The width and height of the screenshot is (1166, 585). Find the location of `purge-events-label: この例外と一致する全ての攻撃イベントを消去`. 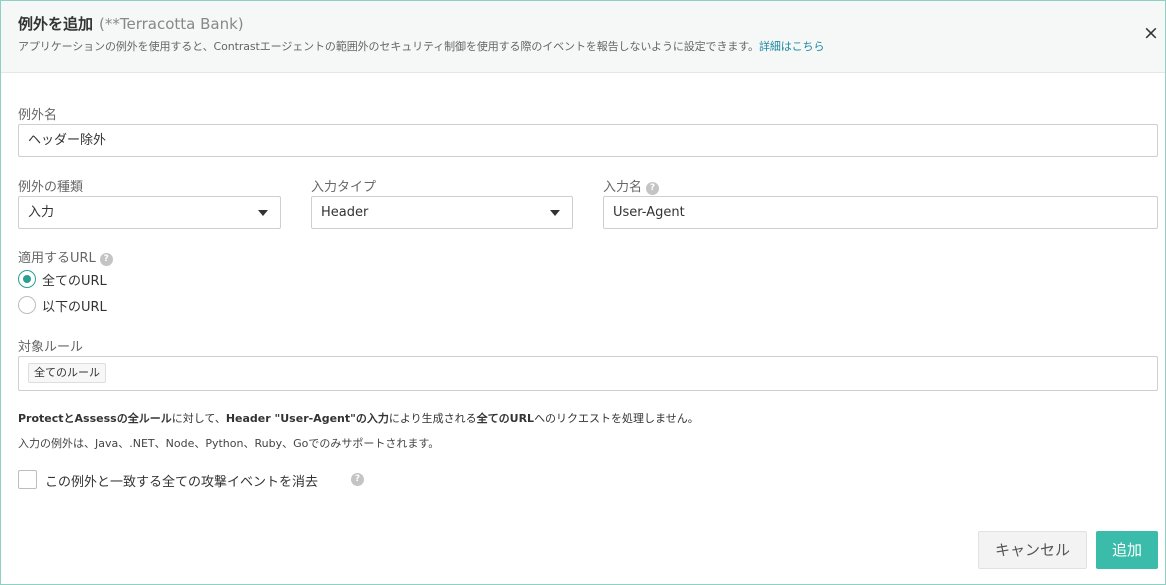

purge-events-label: この例外と一致する全ての攻撃イベントを消去 is located at coordinates (182, 482).